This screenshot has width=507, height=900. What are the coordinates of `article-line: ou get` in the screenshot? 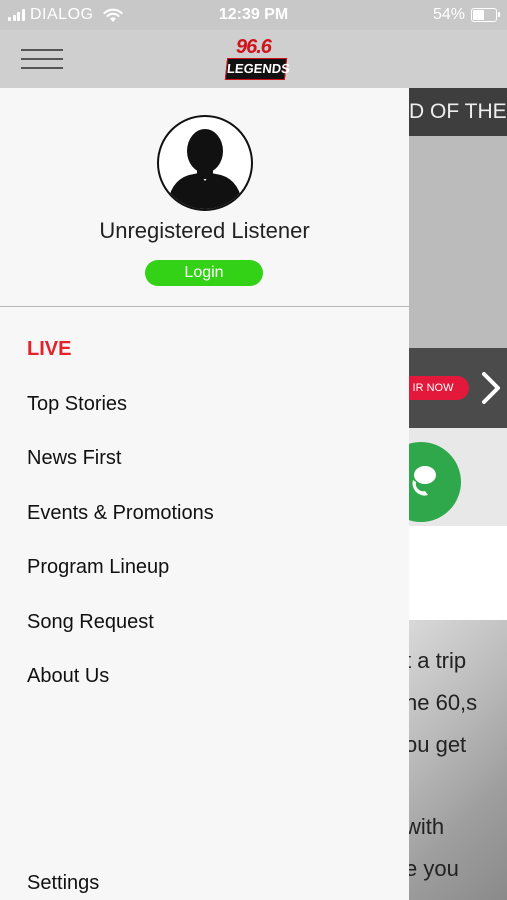 It's located at (438, 744).